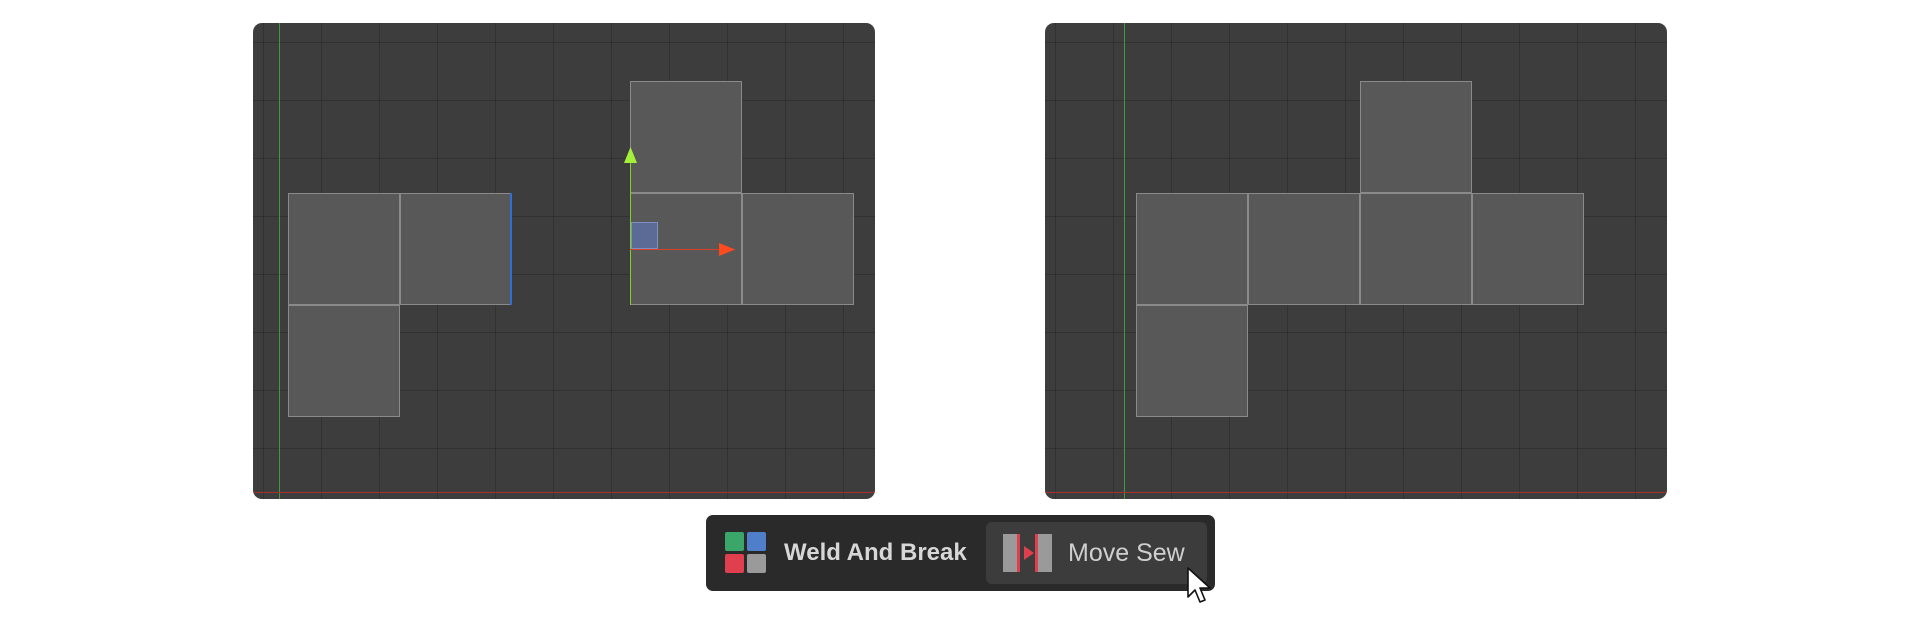 Image resolution: width=1920 pixels, height=640 pixels. What do you see at coordinates (875, 552) in the screenshot?
I see `tool-title: Weld And Break` at bounding box center [875, 552].